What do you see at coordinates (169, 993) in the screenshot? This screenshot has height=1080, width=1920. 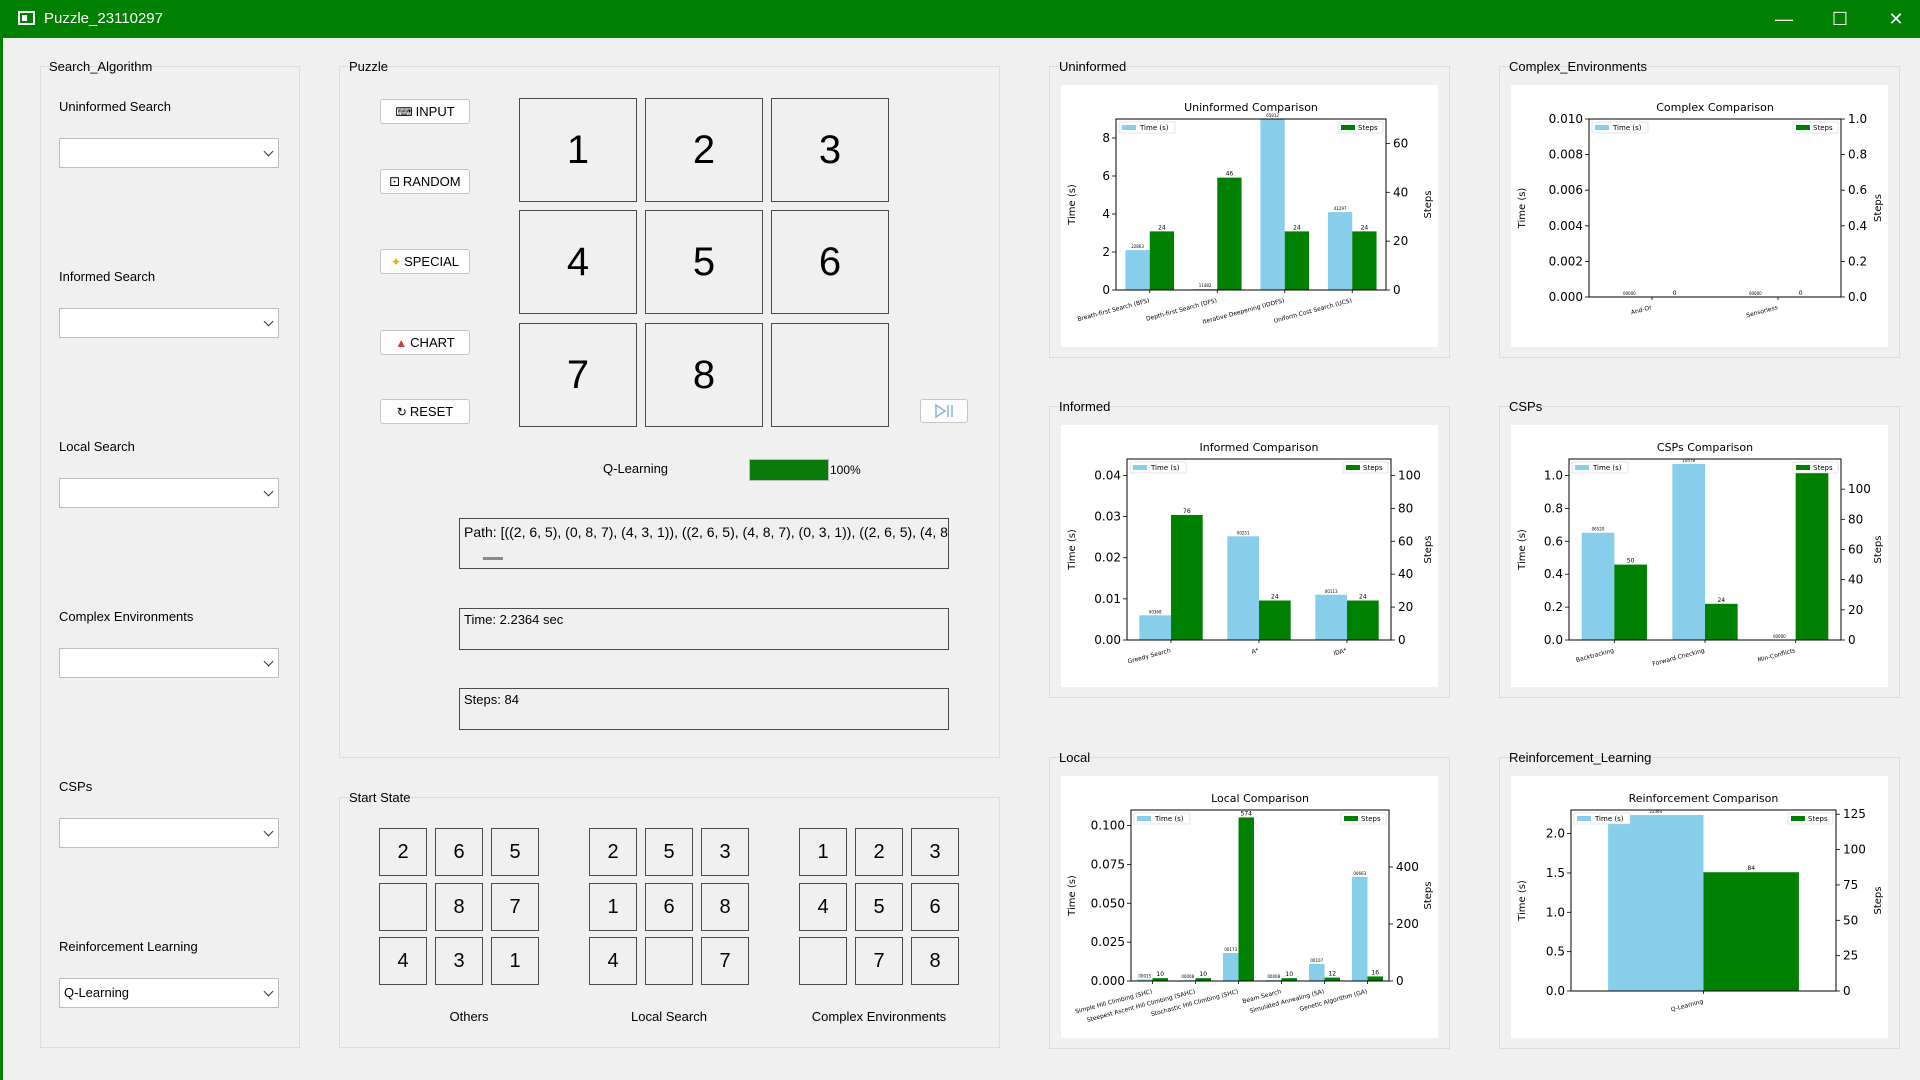 I see `reinforcement-learning-select: Q-Learning` at bounding box center [169, 993].